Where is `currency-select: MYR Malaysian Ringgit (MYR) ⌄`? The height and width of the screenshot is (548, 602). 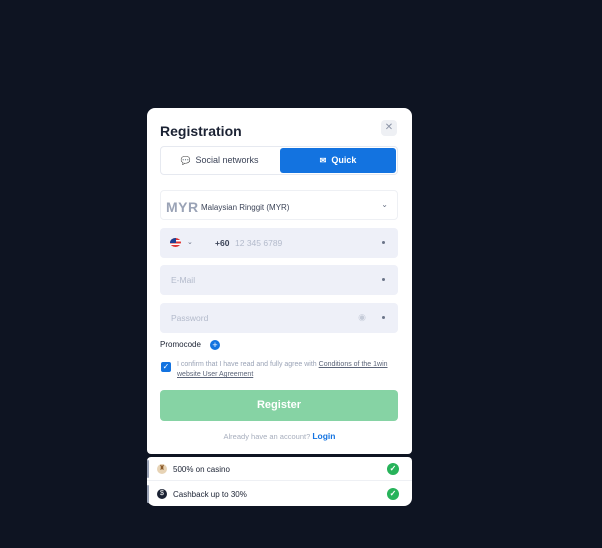 currency-select: MYR Malaysian Ringgit (MYR) ⌄ is located at coordinates (279, 205).